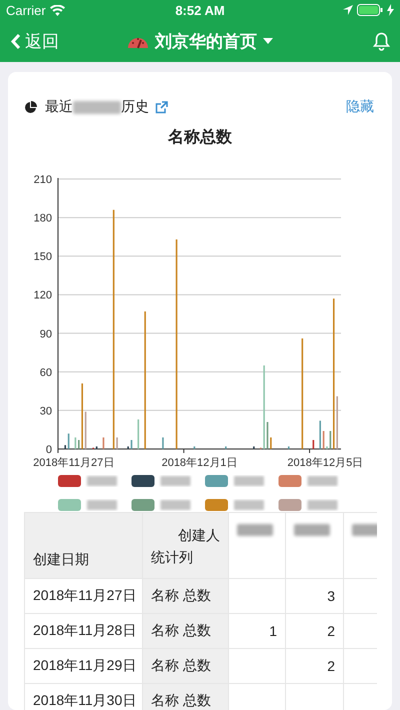 This screenshot has width=400, height=710. Describe the element at coordinates (200, 138) in the screenshot. I see `chart-title: 名称总数` at that location.